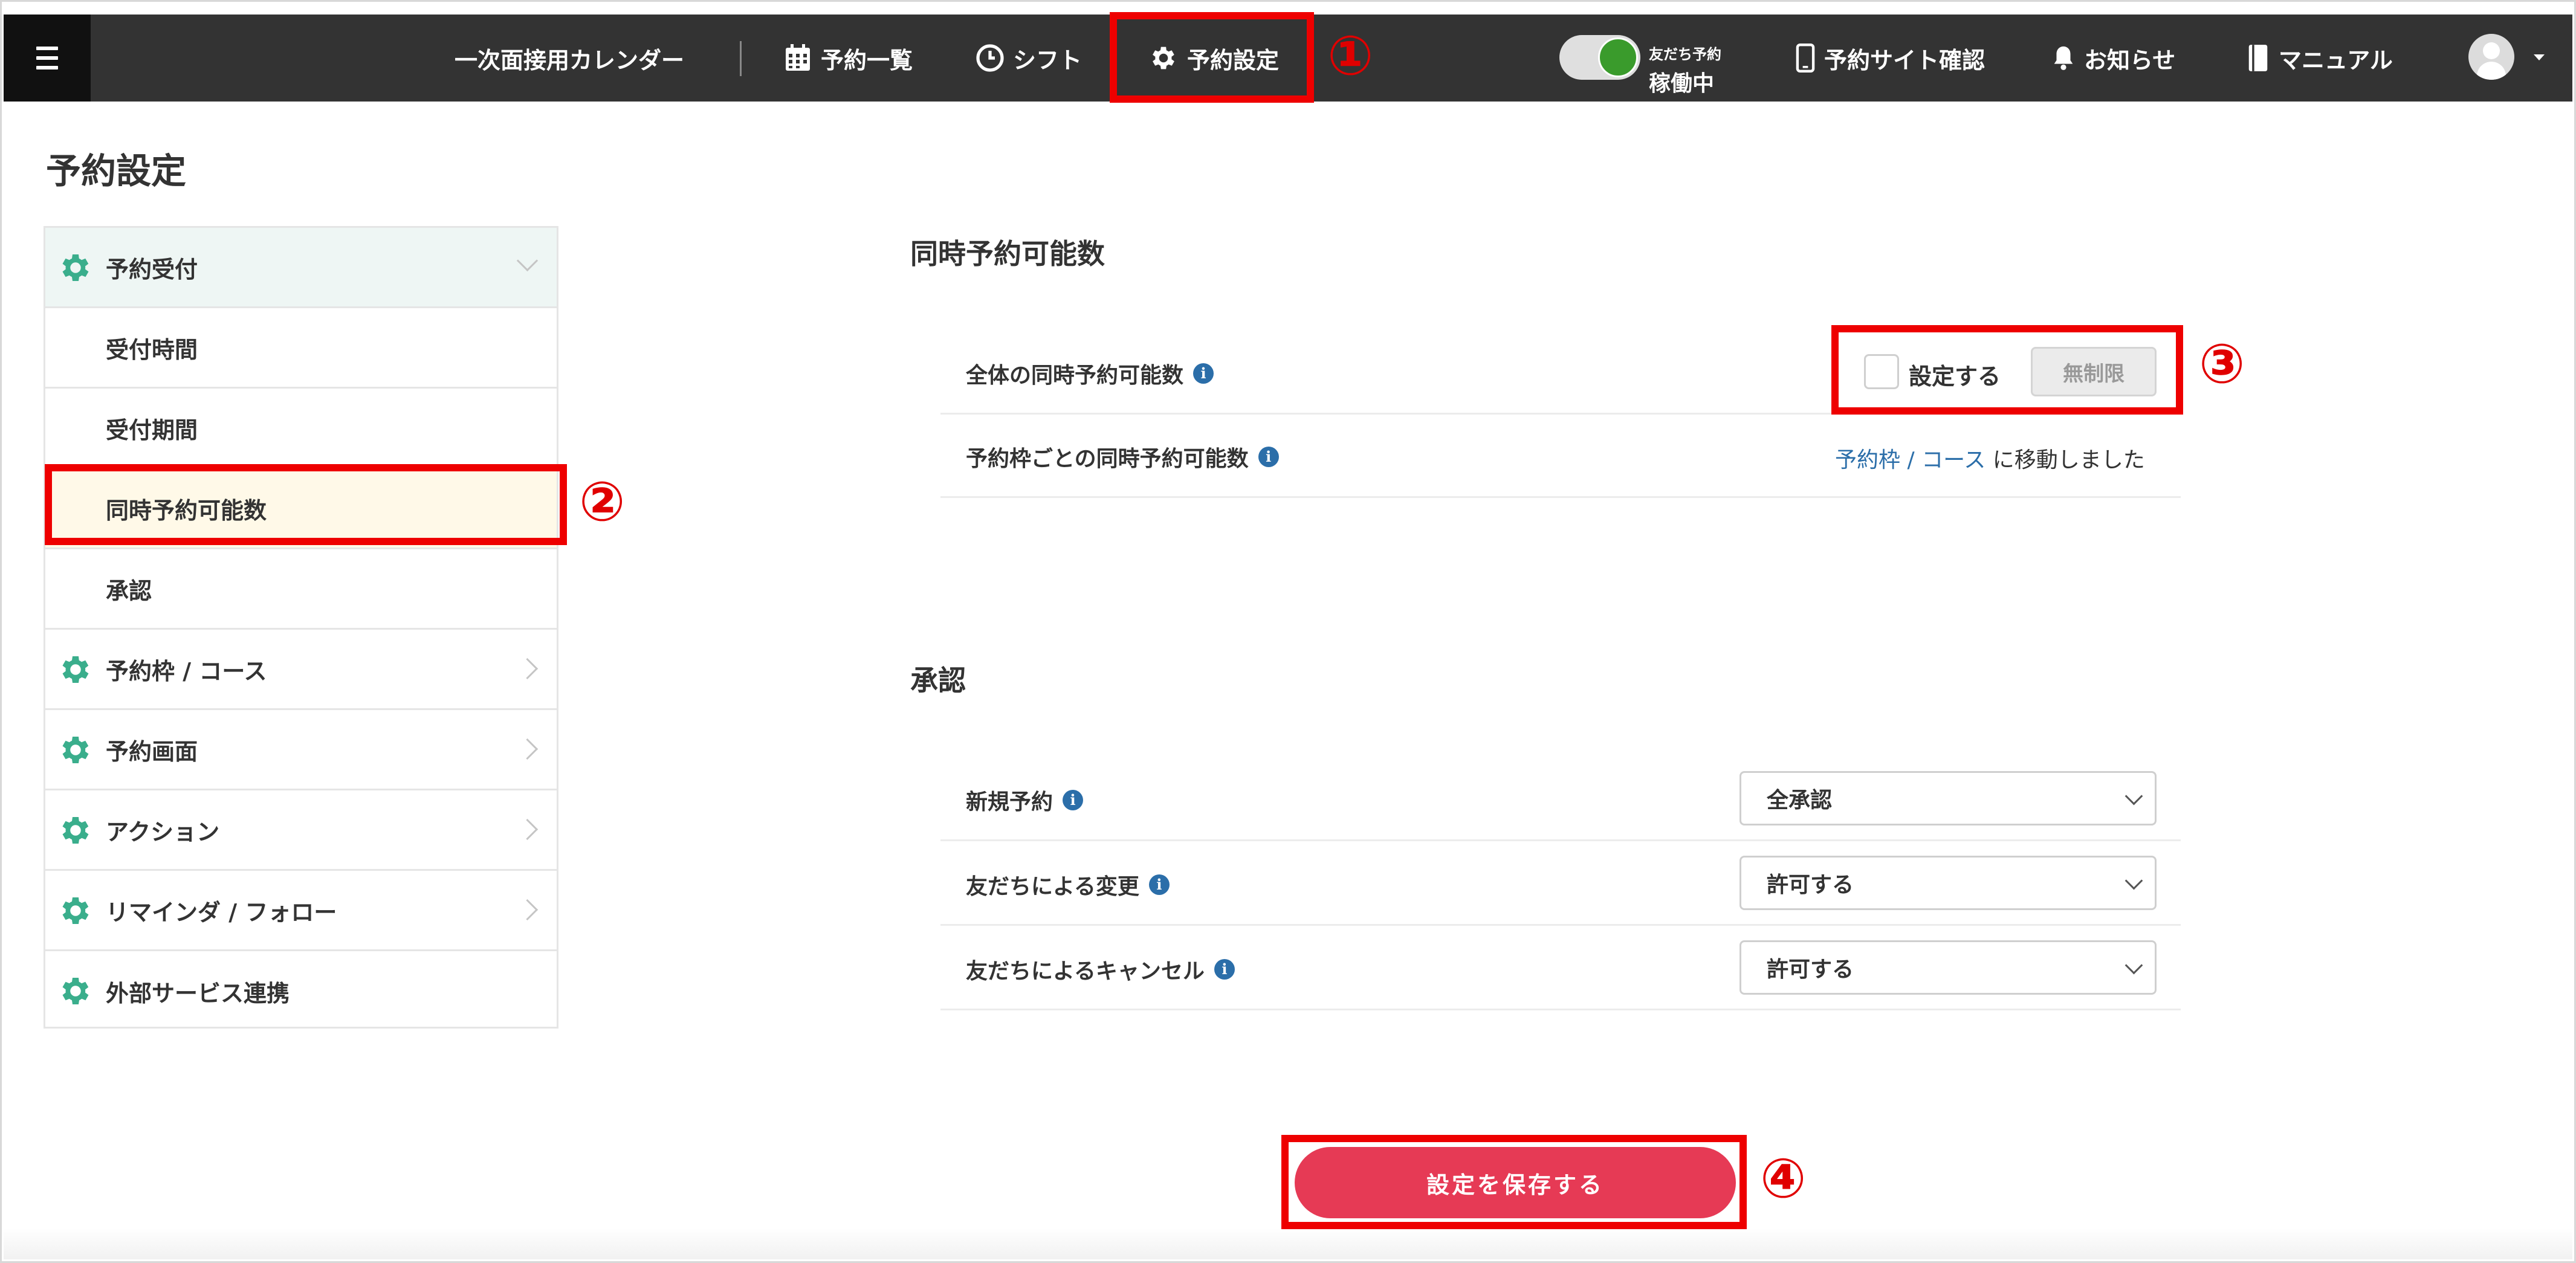 This screenshot has width=2576, height=1263. What do you see at coordinates (2063, 58) in the screenshot?
I see `bell-icon` at bounding box center [2063, 58].